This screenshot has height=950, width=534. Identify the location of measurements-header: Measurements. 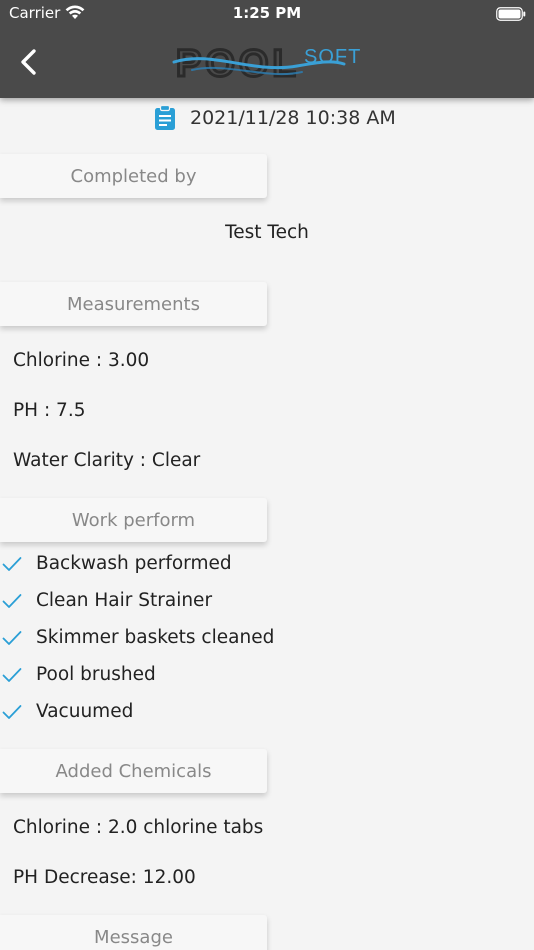
(133, 304).